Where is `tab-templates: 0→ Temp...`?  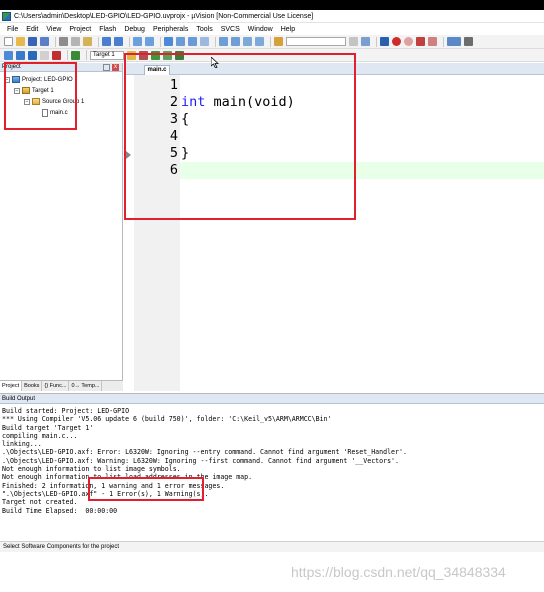 tab-templates: 0→ Temp... is located at coordinates (86, 386).